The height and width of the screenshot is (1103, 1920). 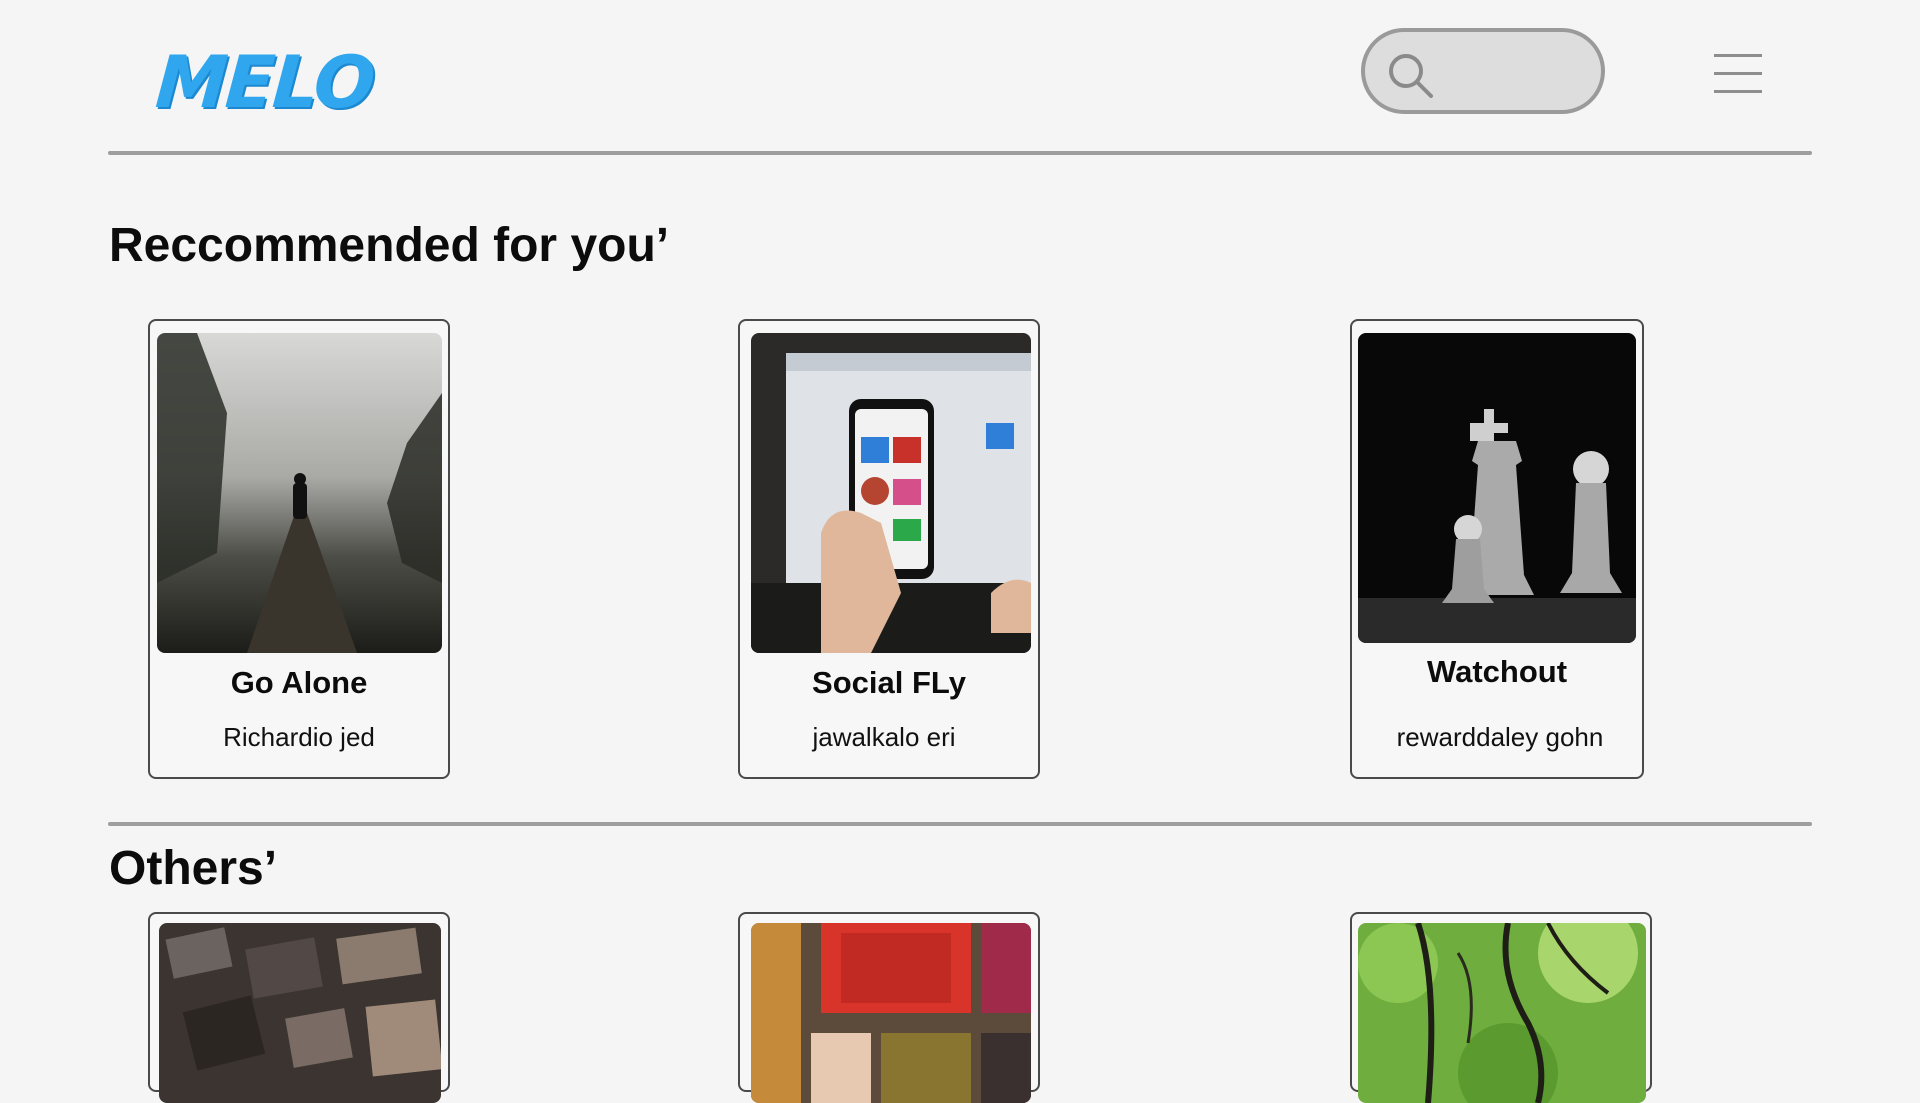 I want to click on brand-logo: MELO, so click(x=264, y=82).